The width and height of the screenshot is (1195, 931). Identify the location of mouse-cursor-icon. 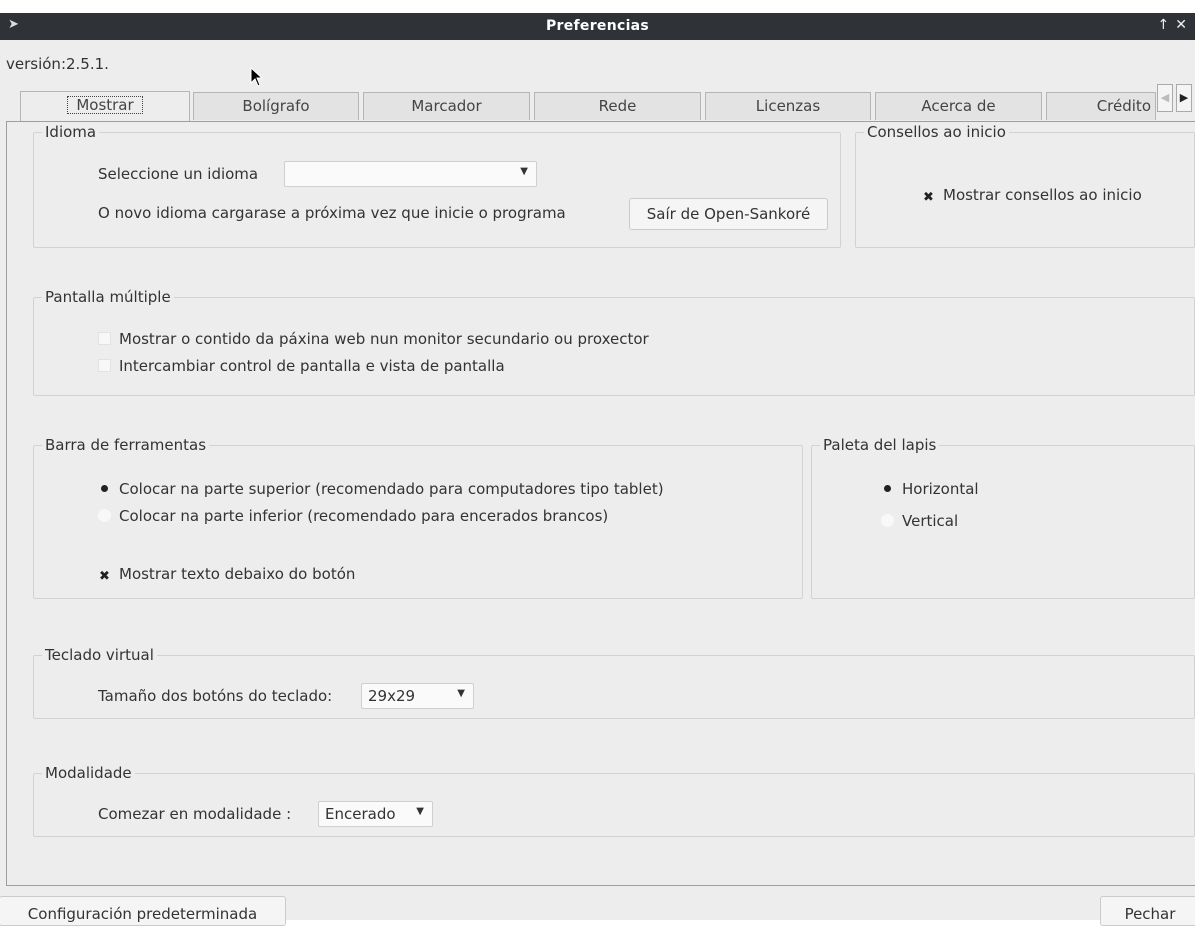
(257, 77).